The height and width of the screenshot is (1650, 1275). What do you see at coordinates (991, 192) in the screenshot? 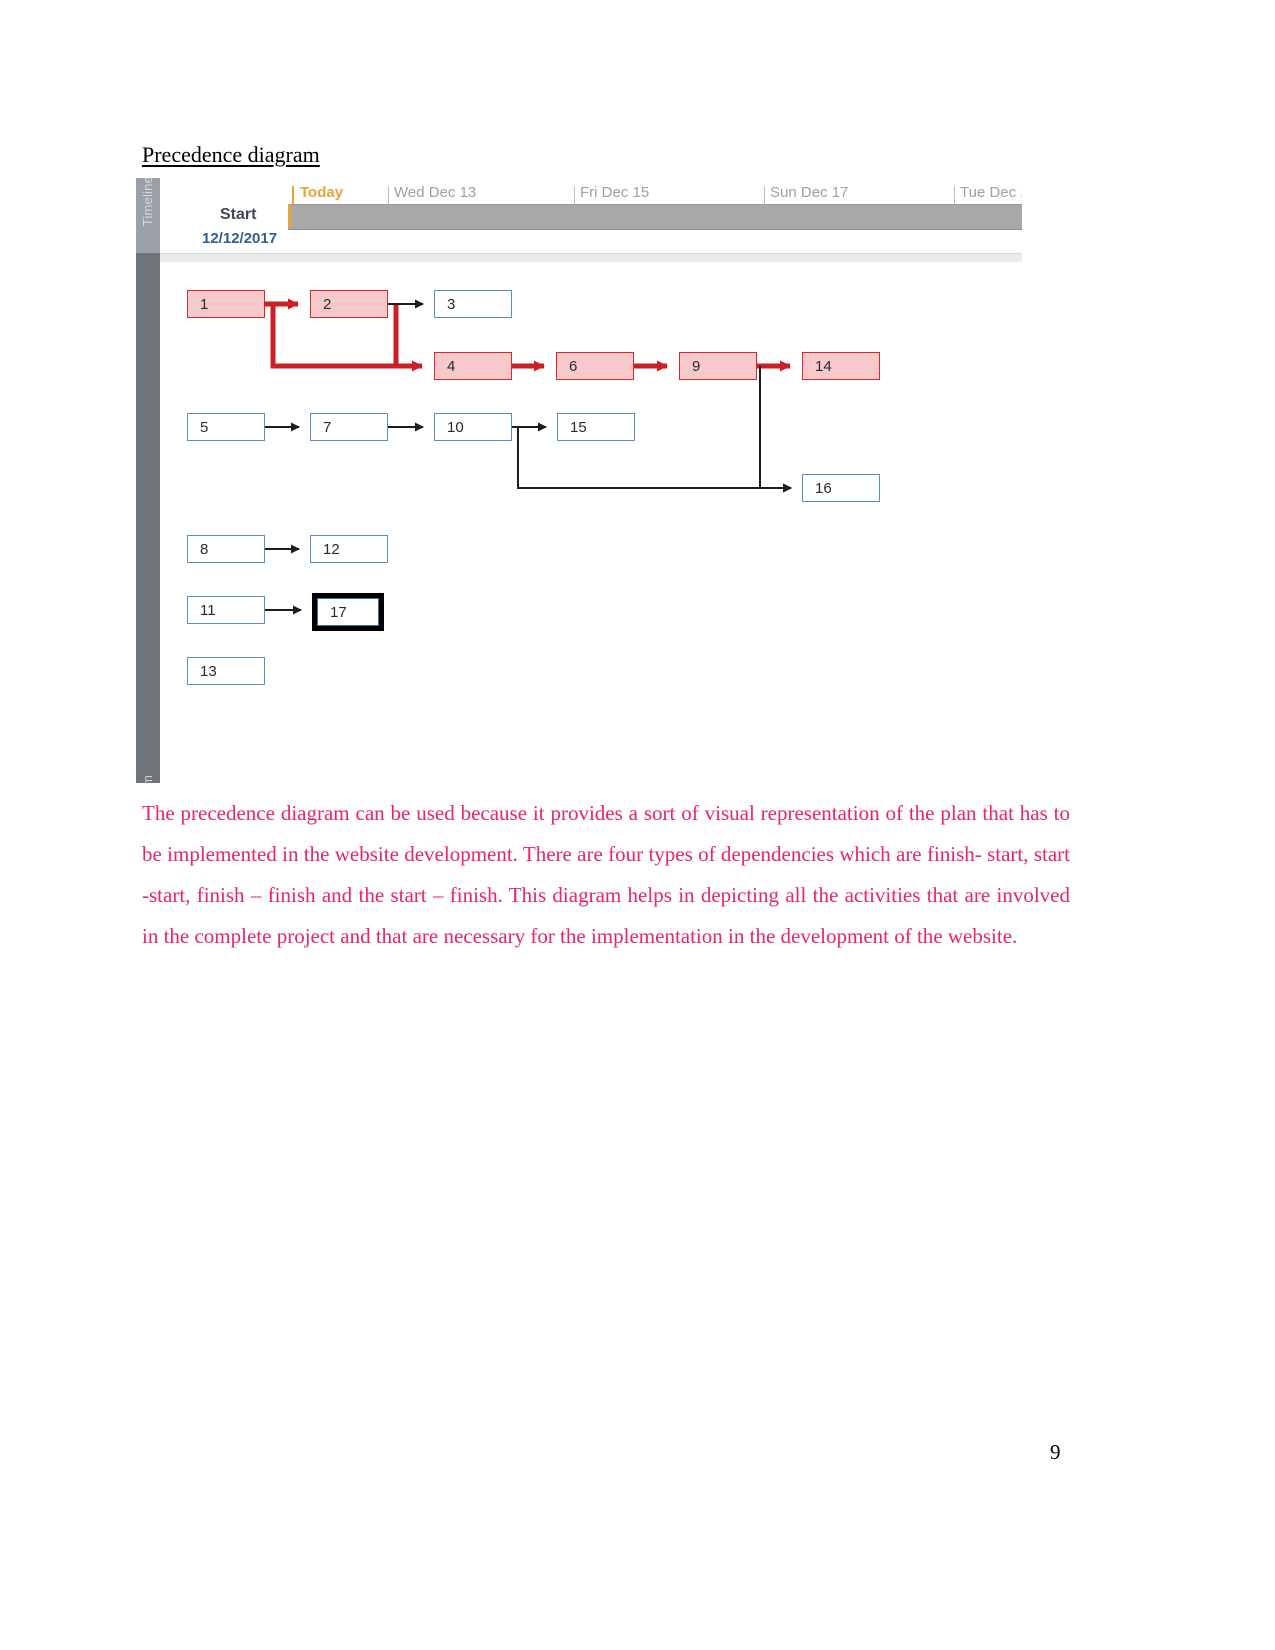
I see `timeline-tick-label-3: Tue Dec 1` at bounding box center [991, 192].